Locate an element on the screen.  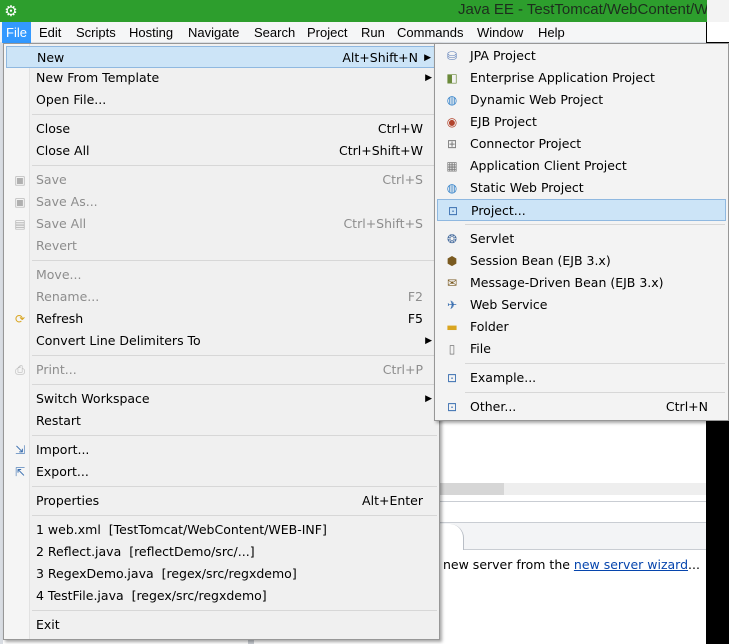
new-dynamic-web-project: ◍ Dynamic Web Project is located at coordinates (581, 100).